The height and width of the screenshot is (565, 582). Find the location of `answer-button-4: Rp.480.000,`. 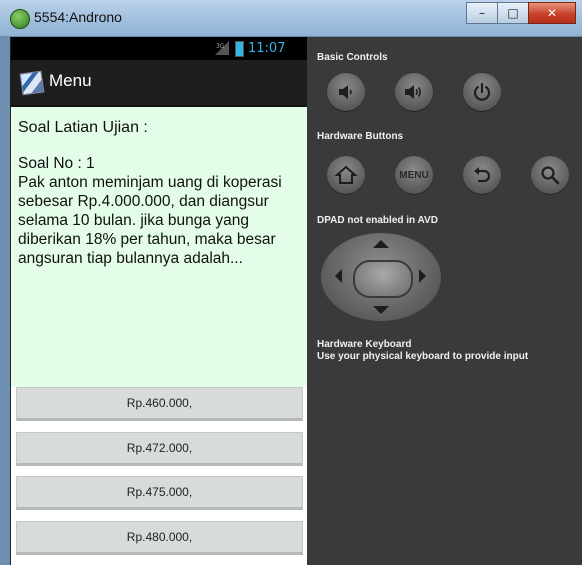

answer-button-4: Rp.480.000, is located at coordinates (159, 538).